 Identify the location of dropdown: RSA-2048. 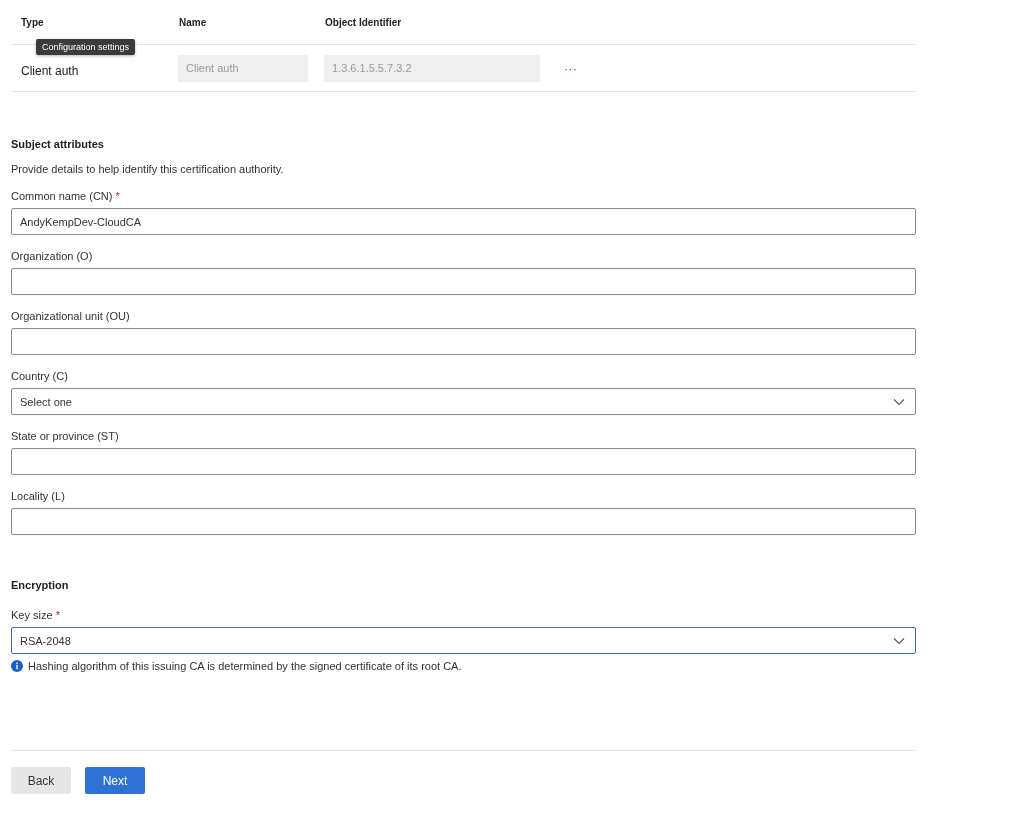
(463, 640).